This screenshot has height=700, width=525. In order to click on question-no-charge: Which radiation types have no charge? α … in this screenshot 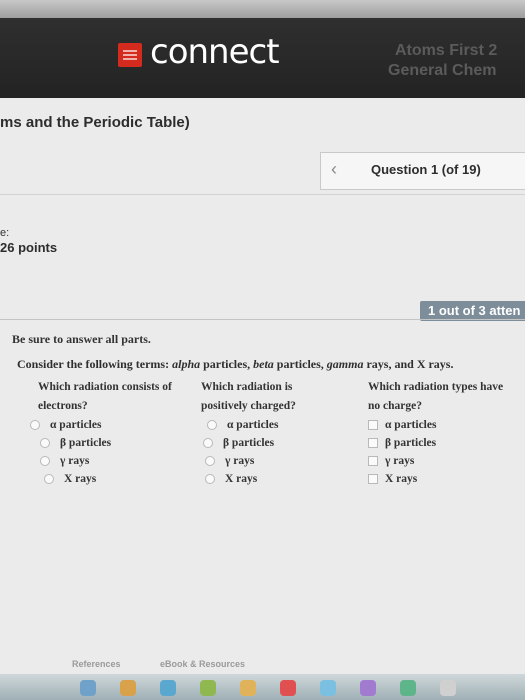, I will do `click(435, 433)`.